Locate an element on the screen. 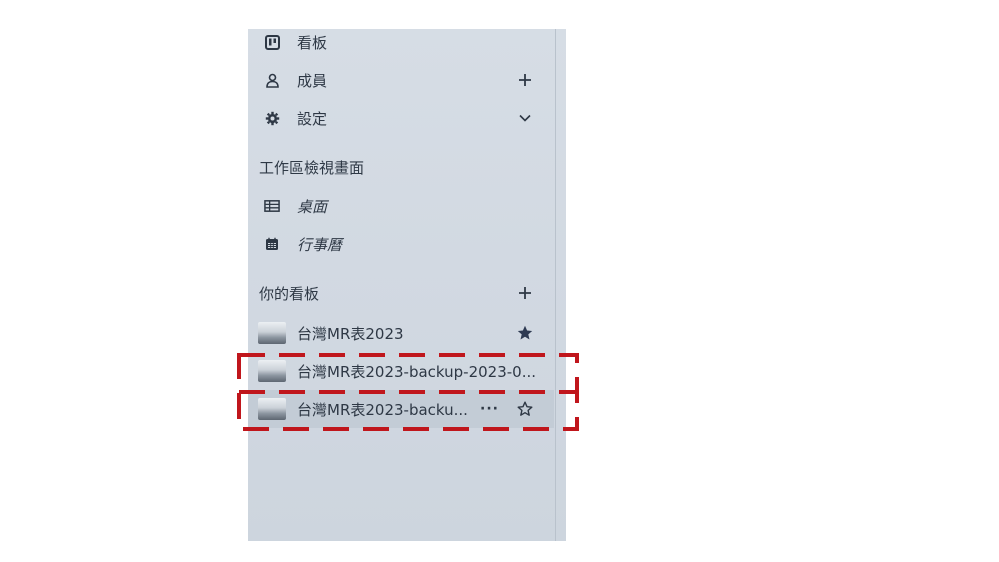  star-filled-icon is located at coordinates (525, 333).